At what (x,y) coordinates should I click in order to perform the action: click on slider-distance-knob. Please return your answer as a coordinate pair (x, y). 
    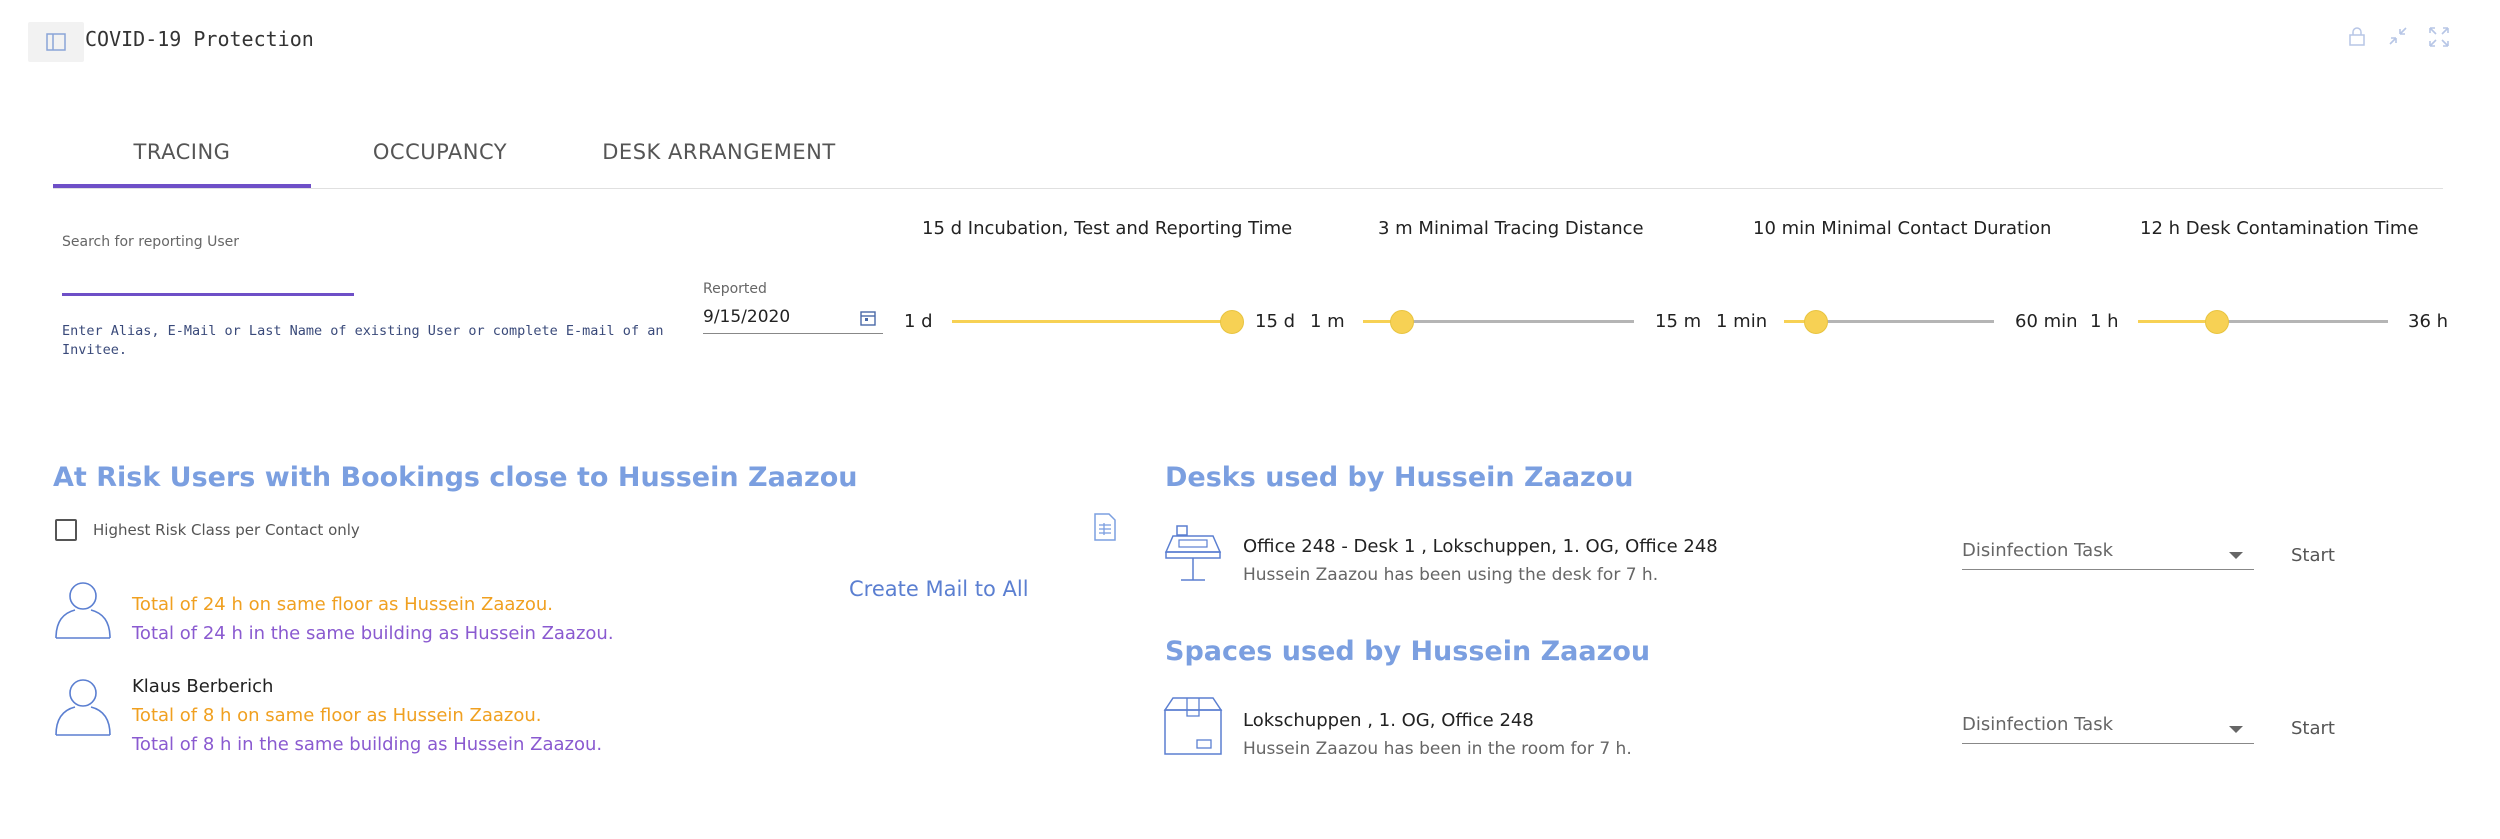
    Looking at the image, I should click on (1401, 322).